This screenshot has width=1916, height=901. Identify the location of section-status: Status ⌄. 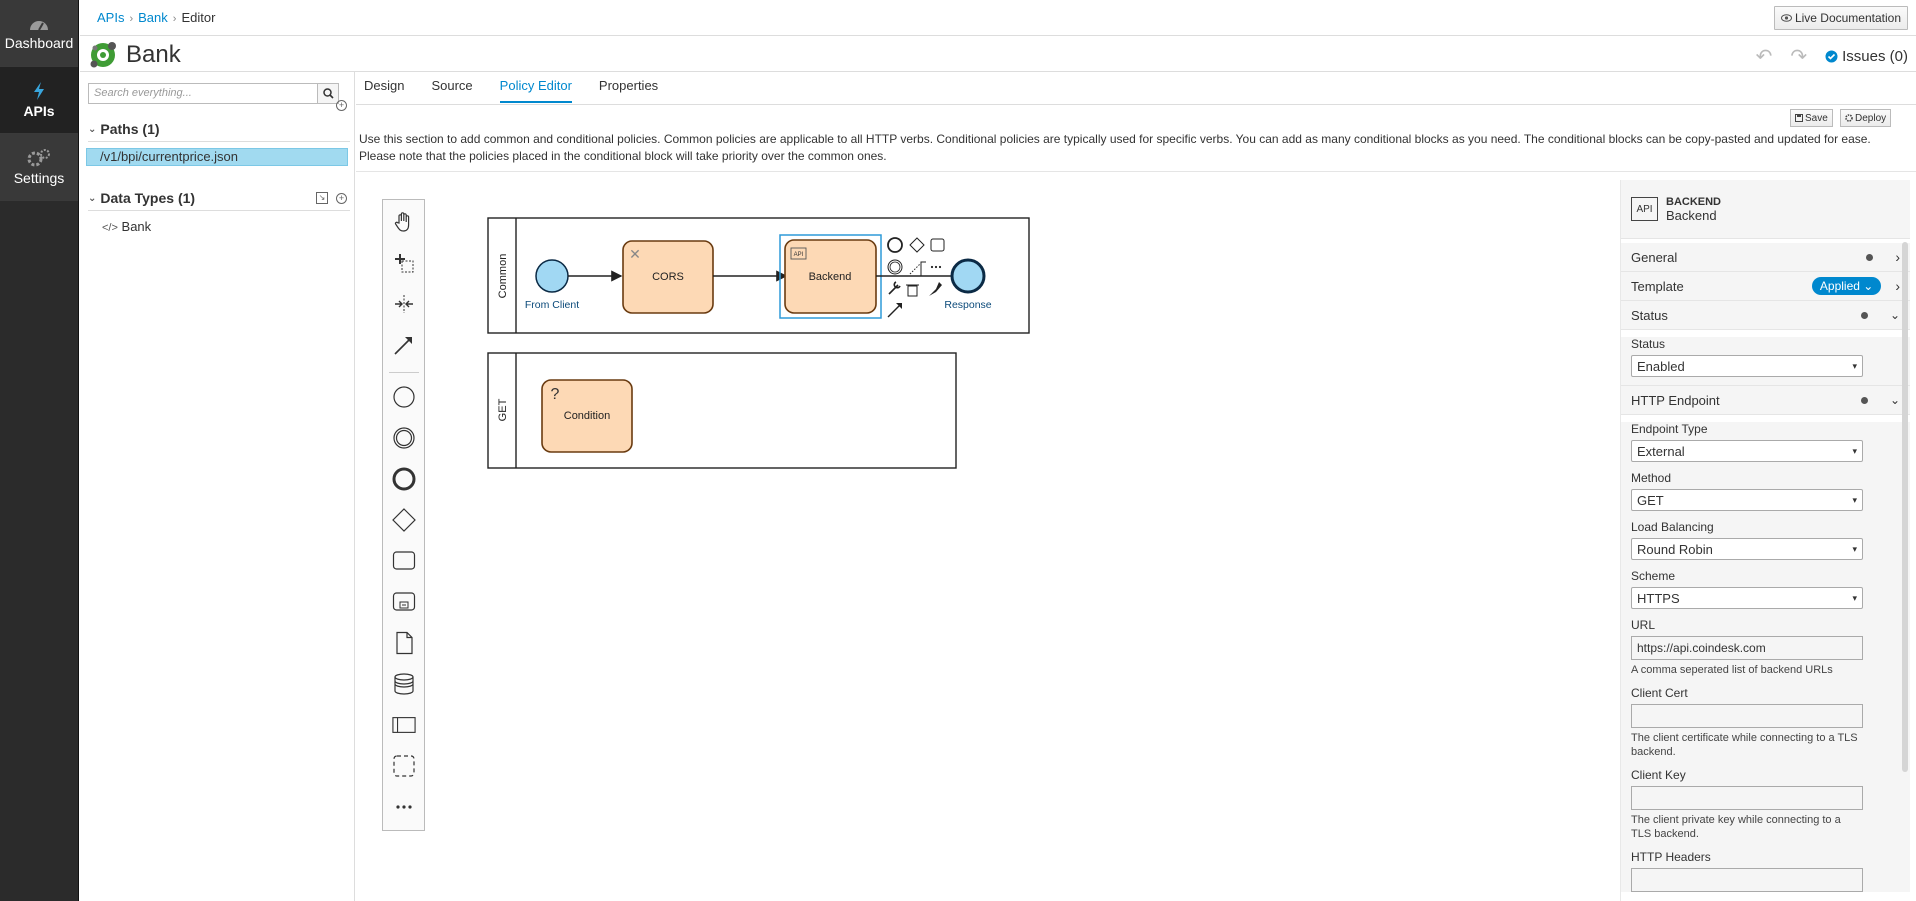
(1765, 315).